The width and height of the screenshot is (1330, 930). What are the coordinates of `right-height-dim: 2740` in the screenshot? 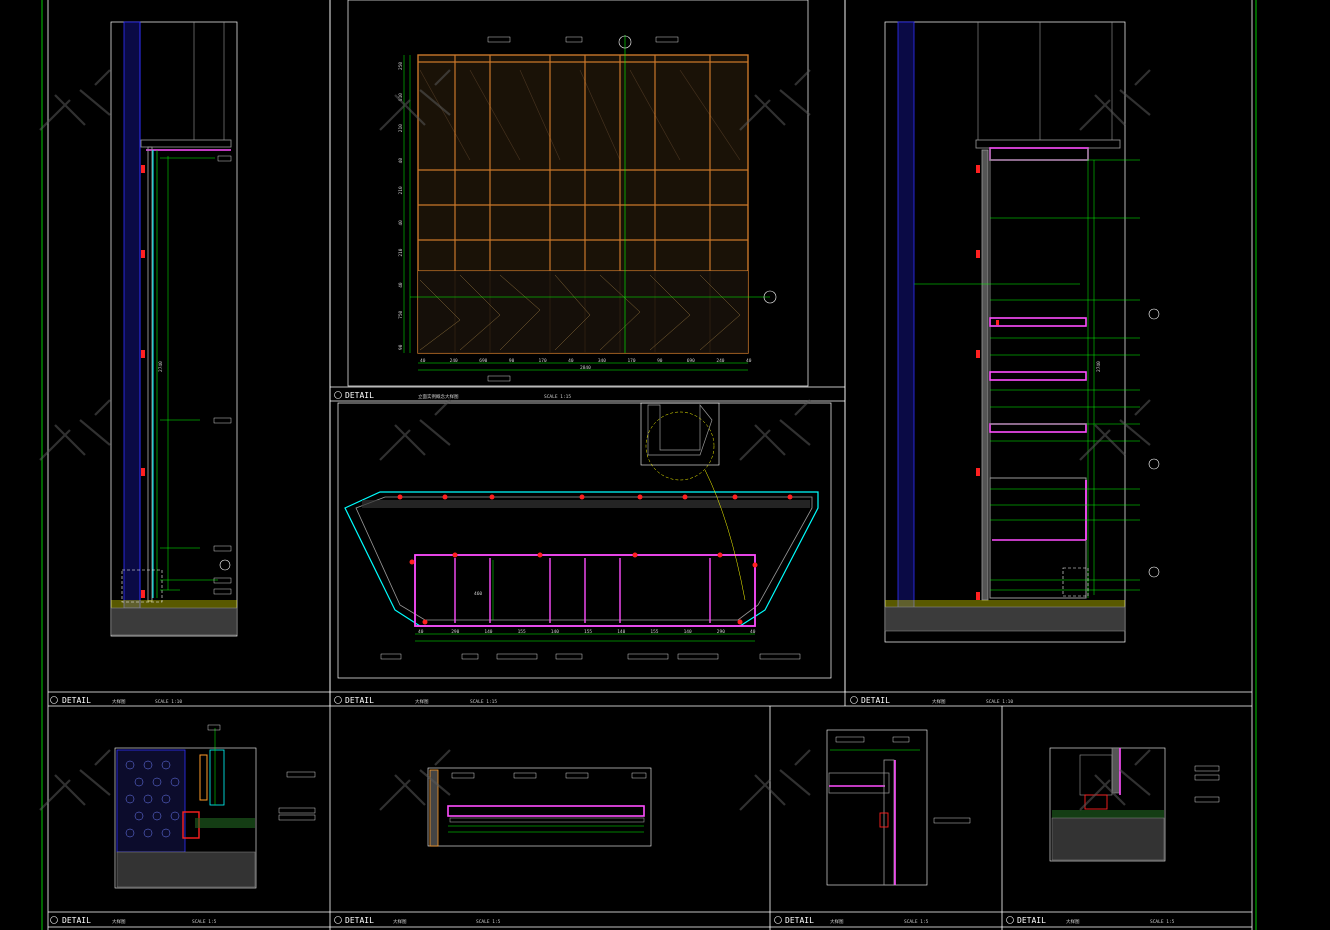 It's located at (1099, 366).